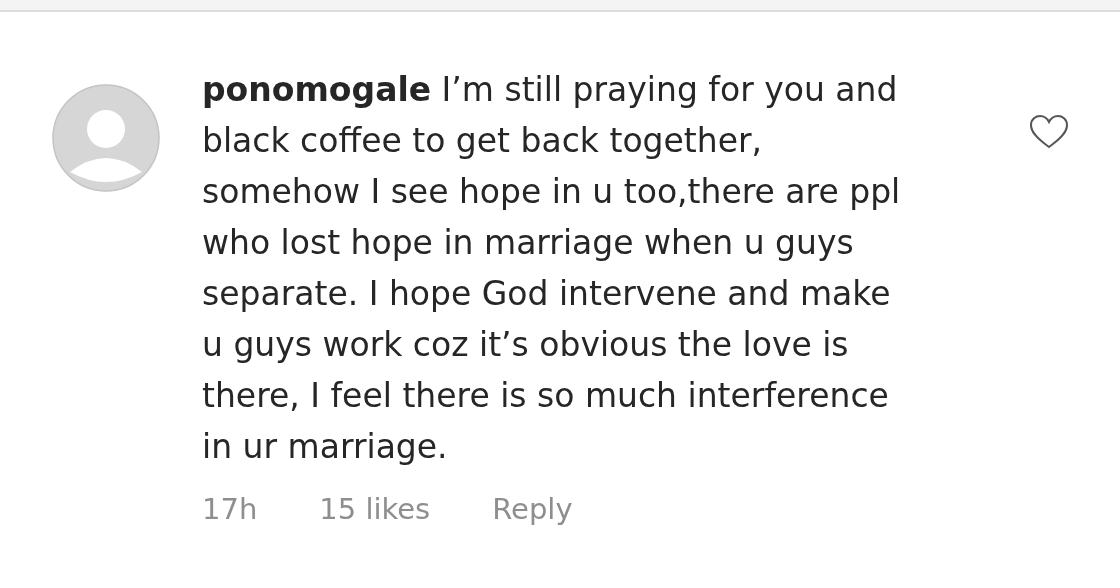 The width and height of the screenshot is (1120, 588). Describe the element at coordinates (106, 138) in the screenshot. I see `avatar-icon` at that location.